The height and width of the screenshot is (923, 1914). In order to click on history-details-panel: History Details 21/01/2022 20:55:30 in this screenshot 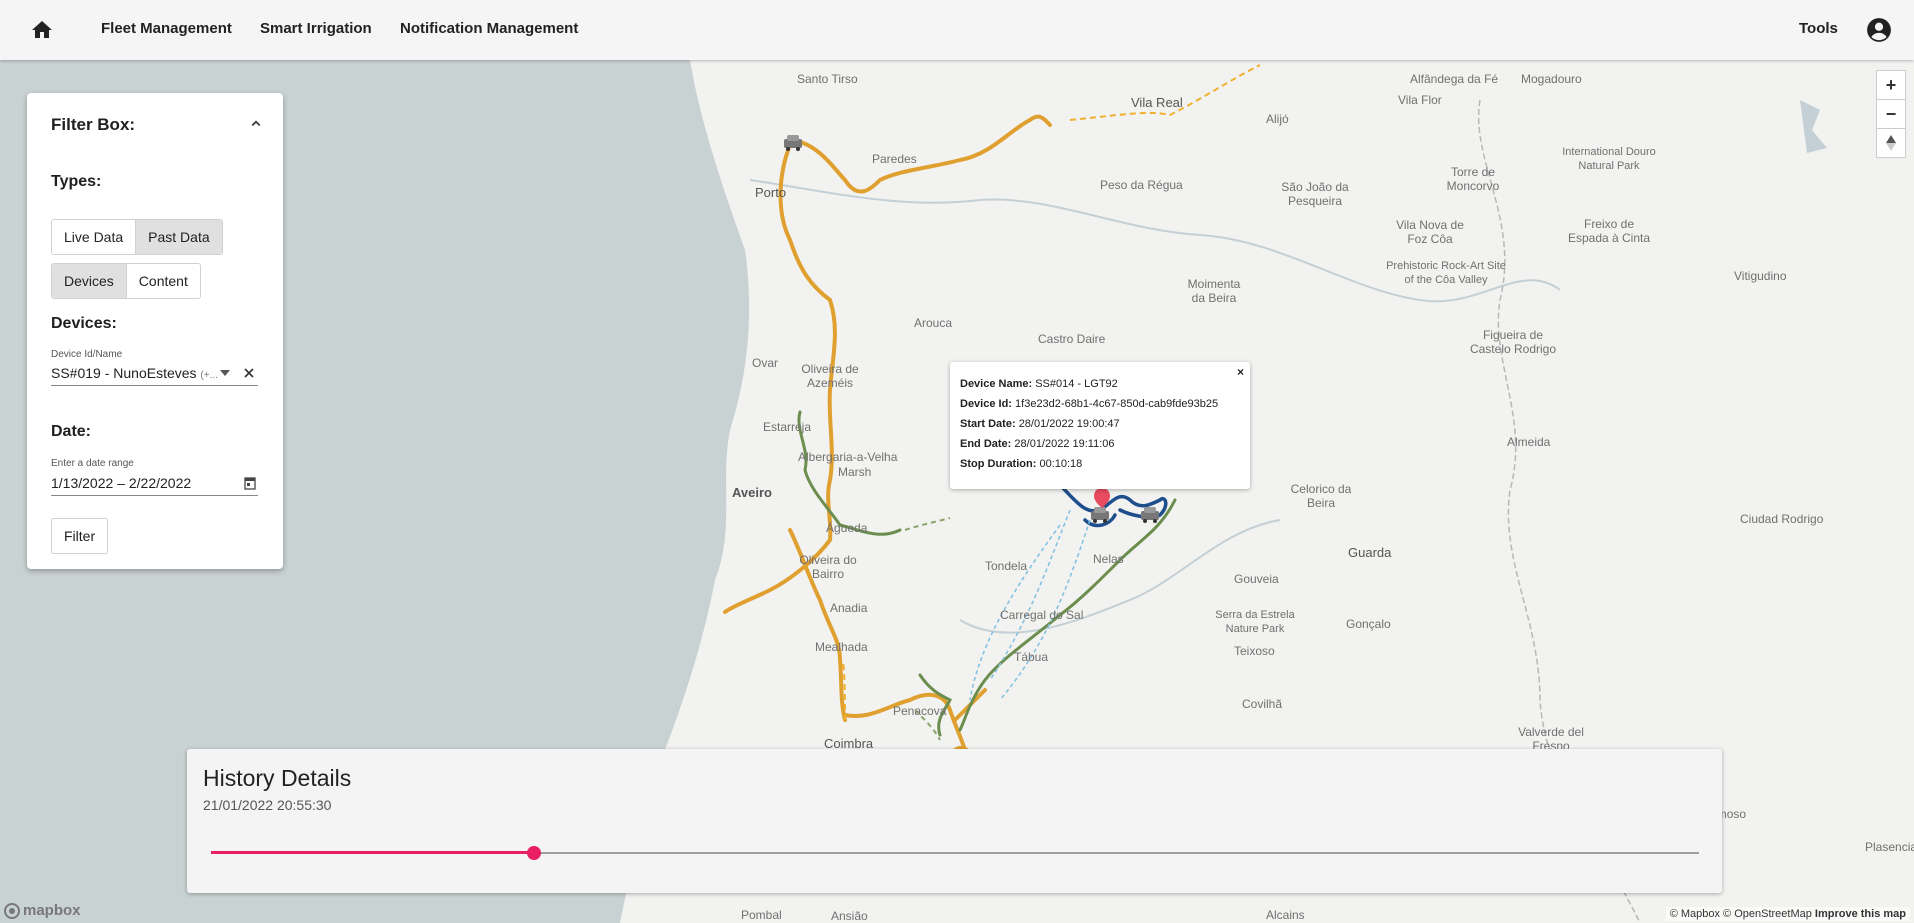, I will do `click(954, 821)`.